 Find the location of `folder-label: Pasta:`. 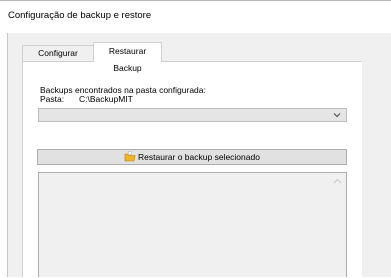

folder-label: Pasta: is located at coordinates (52, 99).